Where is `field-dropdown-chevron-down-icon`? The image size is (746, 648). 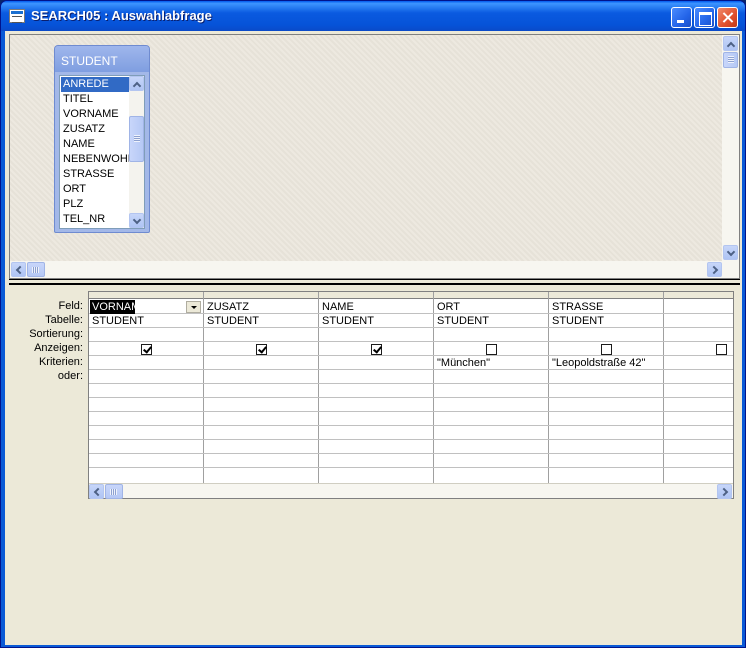 field-dropdown-chevron-down-icon is located at coordinates (193, 307).